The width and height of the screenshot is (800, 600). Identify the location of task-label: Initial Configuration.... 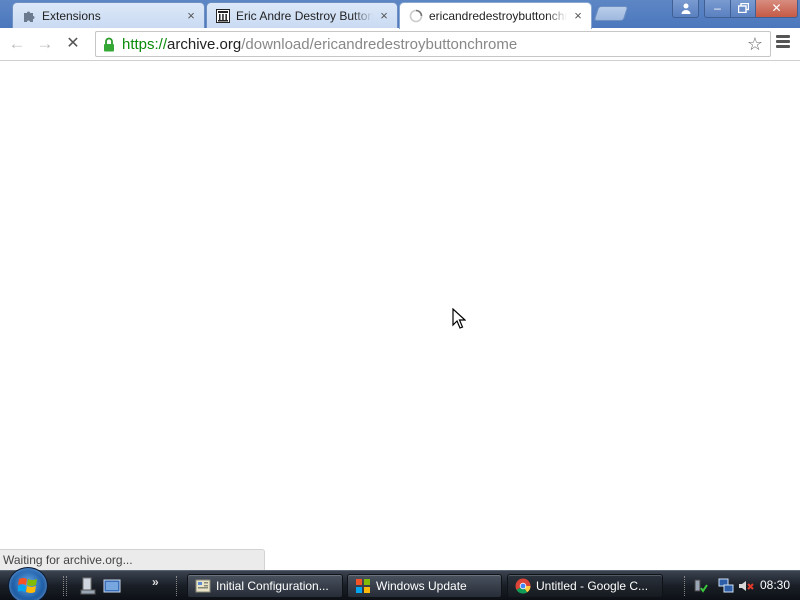
(272, 586).